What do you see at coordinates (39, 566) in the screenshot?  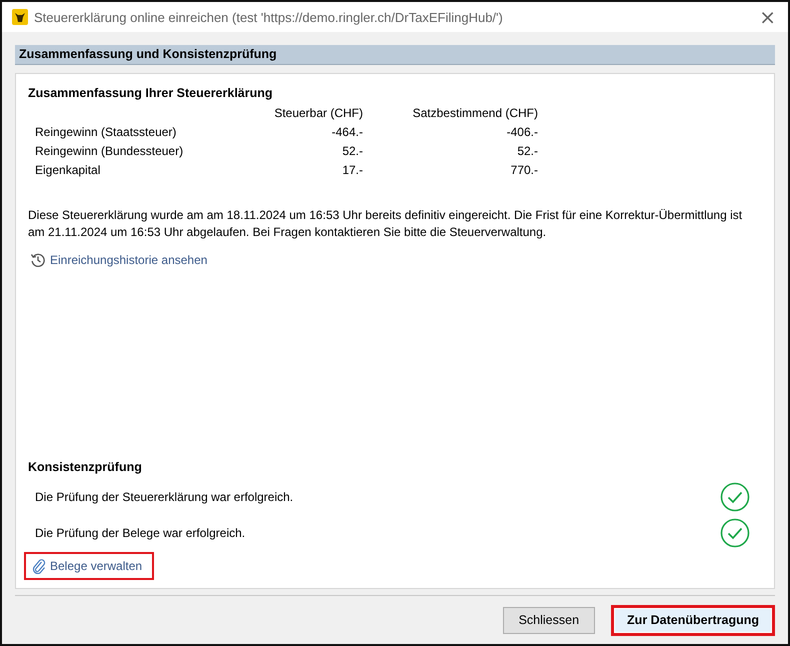 I see `paperclip-icon` at bounding box center [39, 566].